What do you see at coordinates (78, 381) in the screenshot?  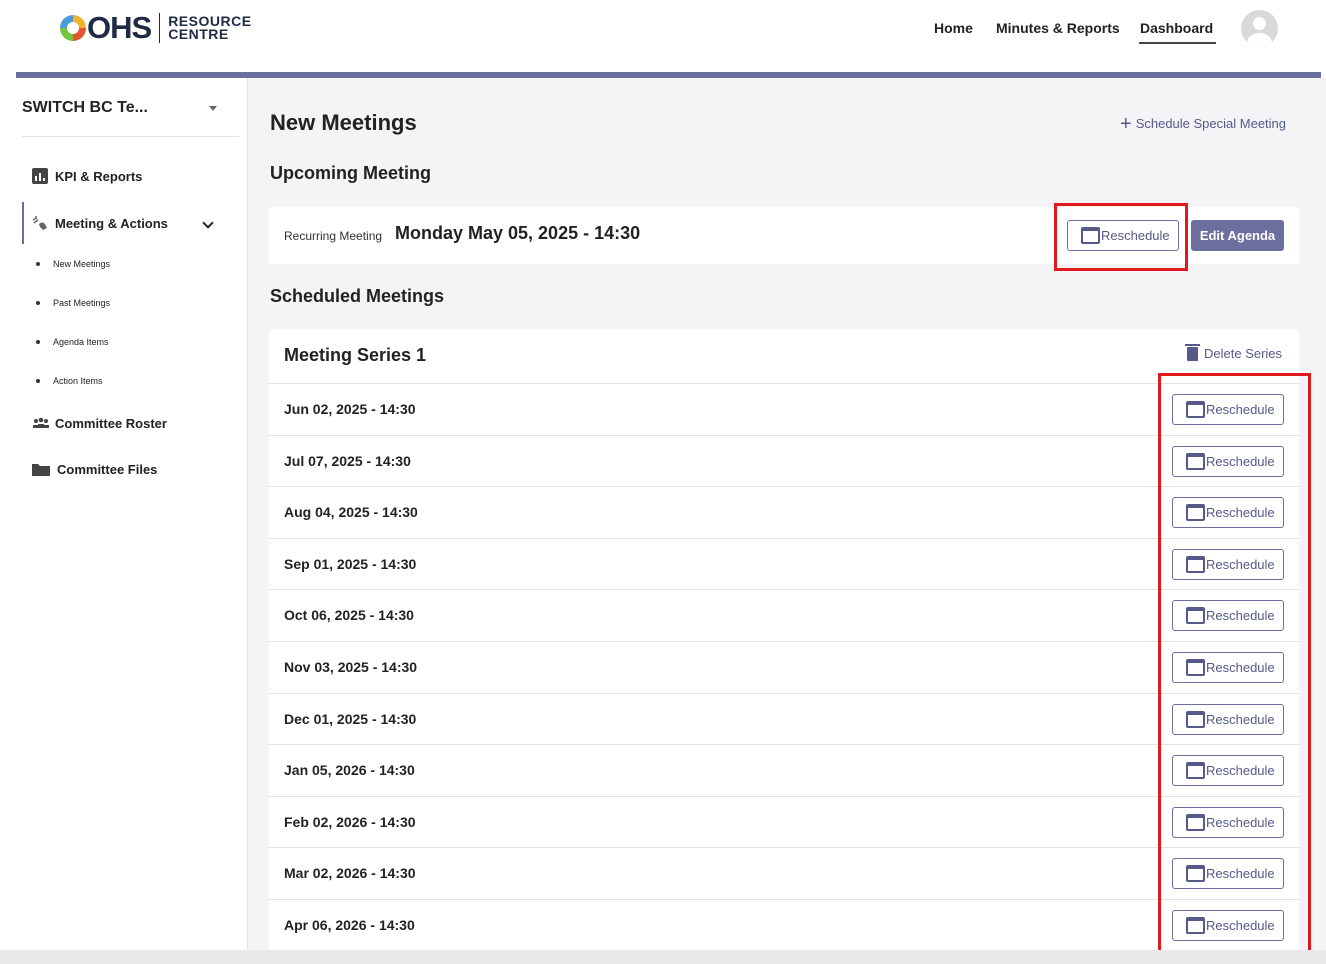 I see `sidebar-subitem-label: Action Items` at bounding box center [78, 381].